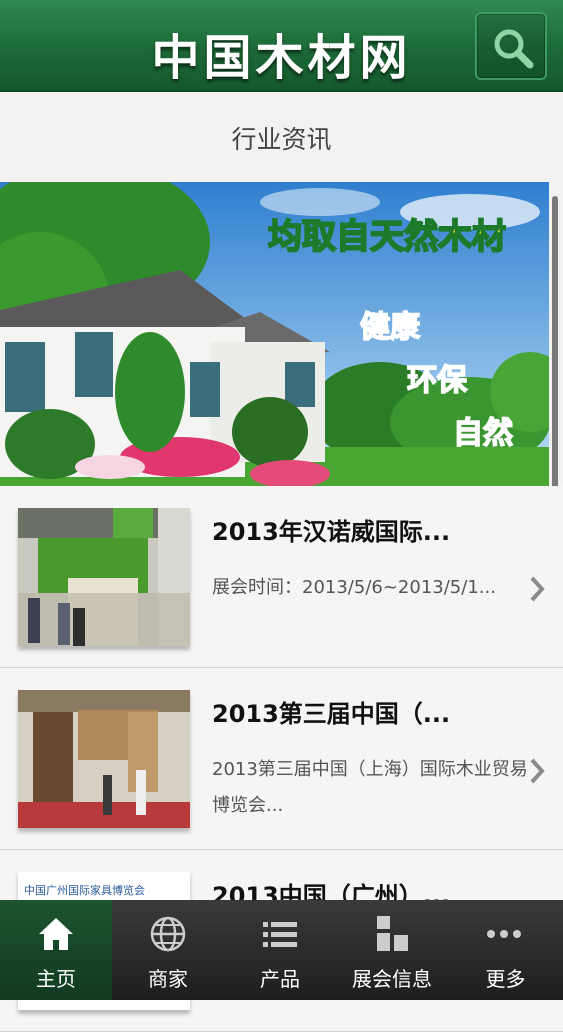 The width and height of the screenshot is (563, 1032). I want to click on nav-label: 主页, so click(56, 979).